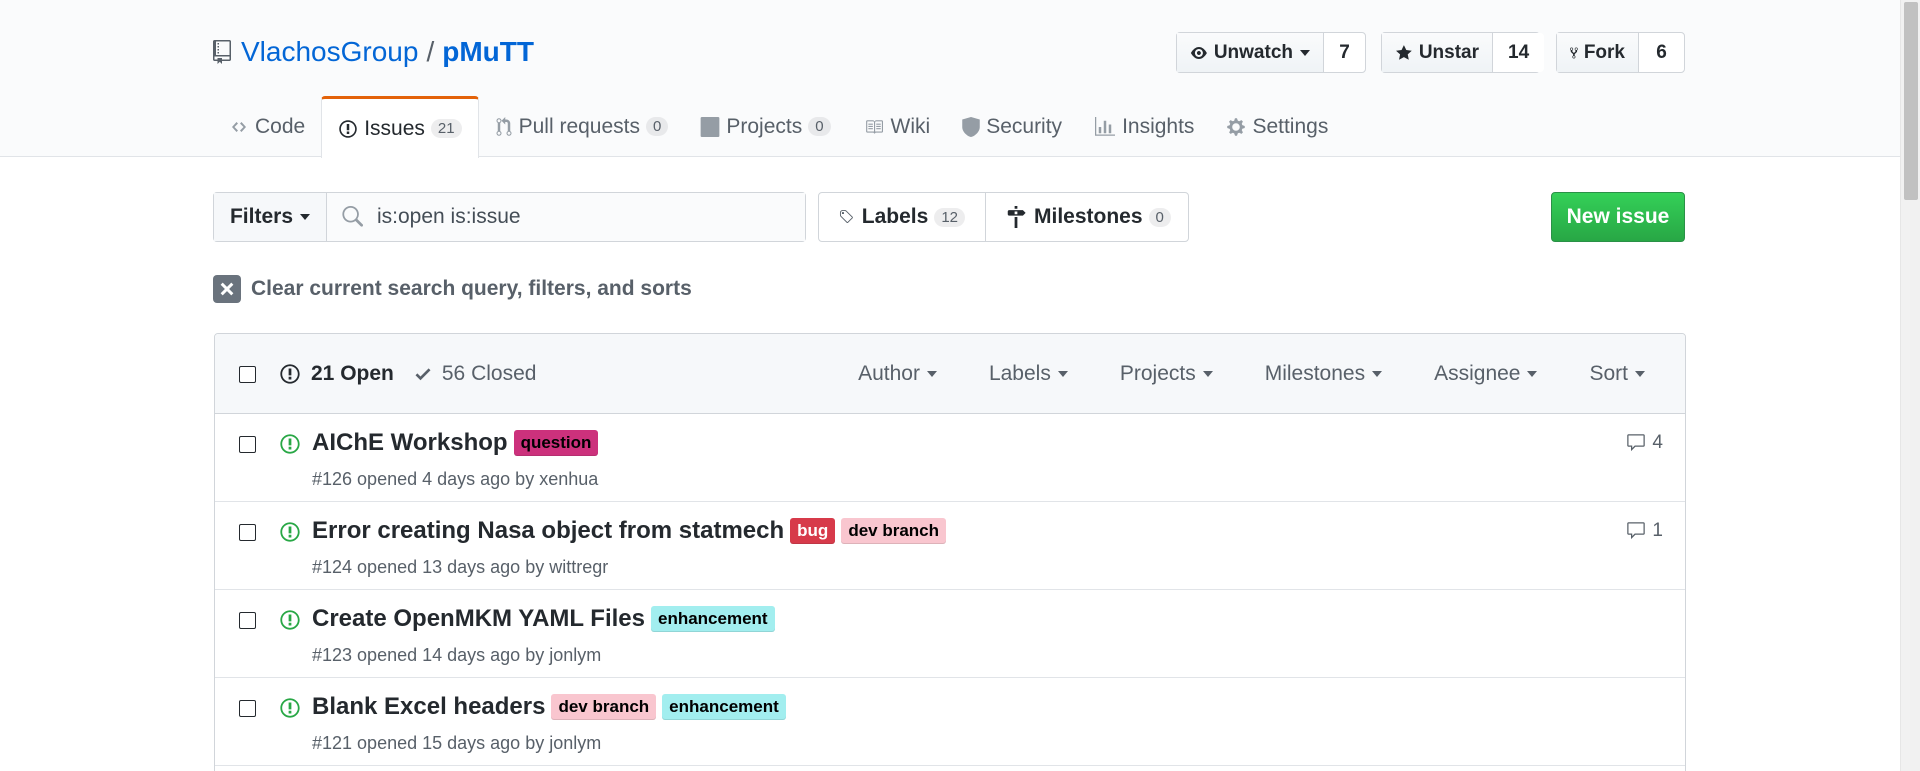  I want to click on filters-search-group: Filters is:open is:issue, so click(509, 217).